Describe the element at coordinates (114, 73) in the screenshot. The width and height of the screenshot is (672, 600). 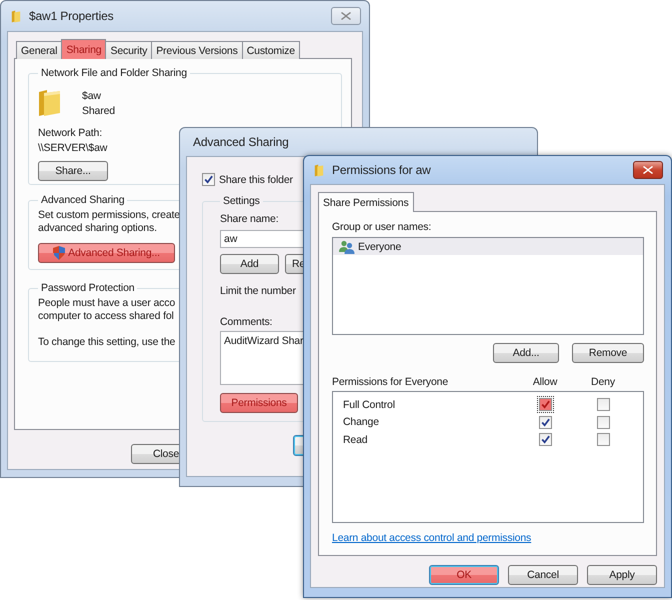
I see `group-title: Network File and Folder Sharing` at that location.